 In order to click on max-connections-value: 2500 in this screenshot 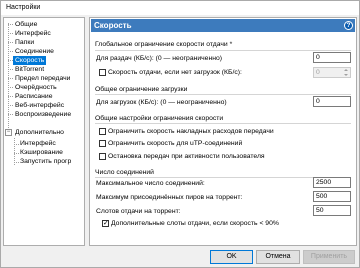, I will do `click(324, 182)`.